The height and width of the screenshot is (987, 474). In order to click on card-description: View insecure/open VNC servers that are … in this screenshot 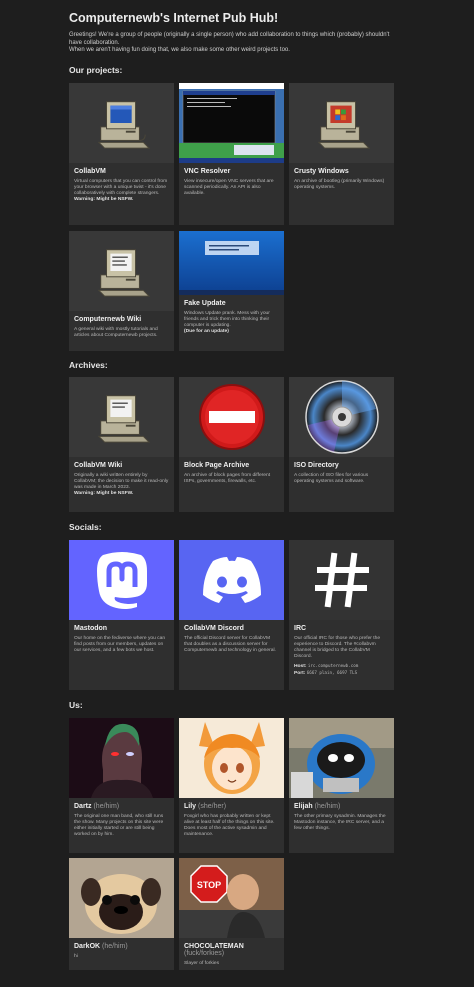, I will do `click(229, 187)`.